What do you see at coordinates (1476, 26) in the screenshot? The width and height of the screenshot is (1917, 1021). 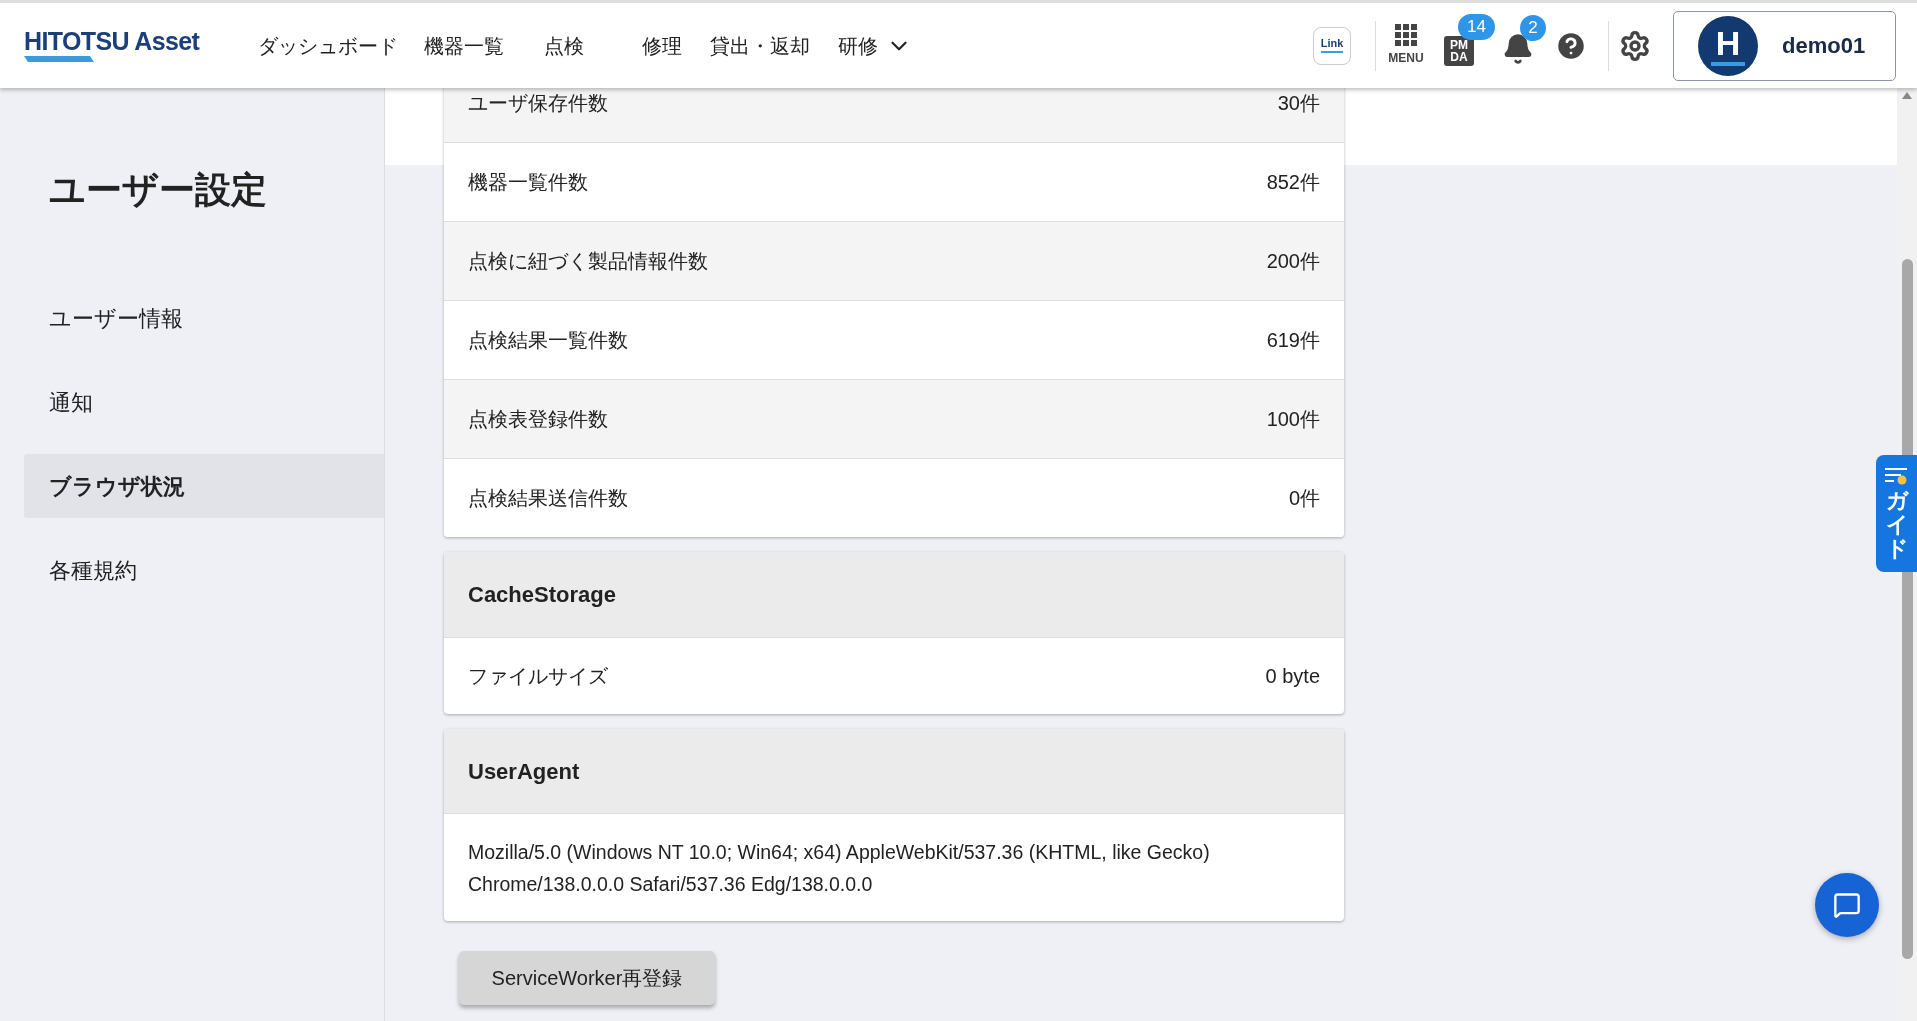 I see `count-badge: 14` at bounding box center [1476, 26].